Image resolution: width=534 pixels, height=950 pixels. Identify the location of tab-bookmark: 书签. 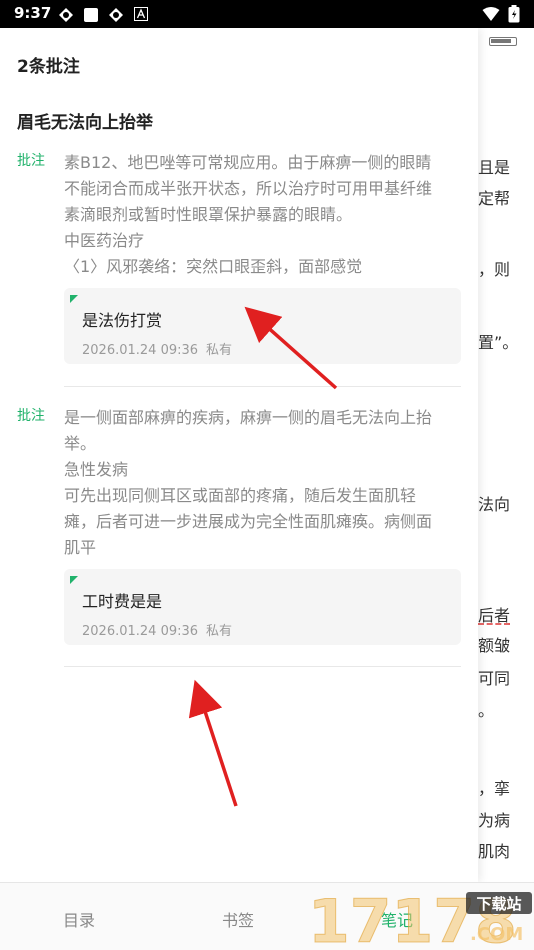
(238, 919).